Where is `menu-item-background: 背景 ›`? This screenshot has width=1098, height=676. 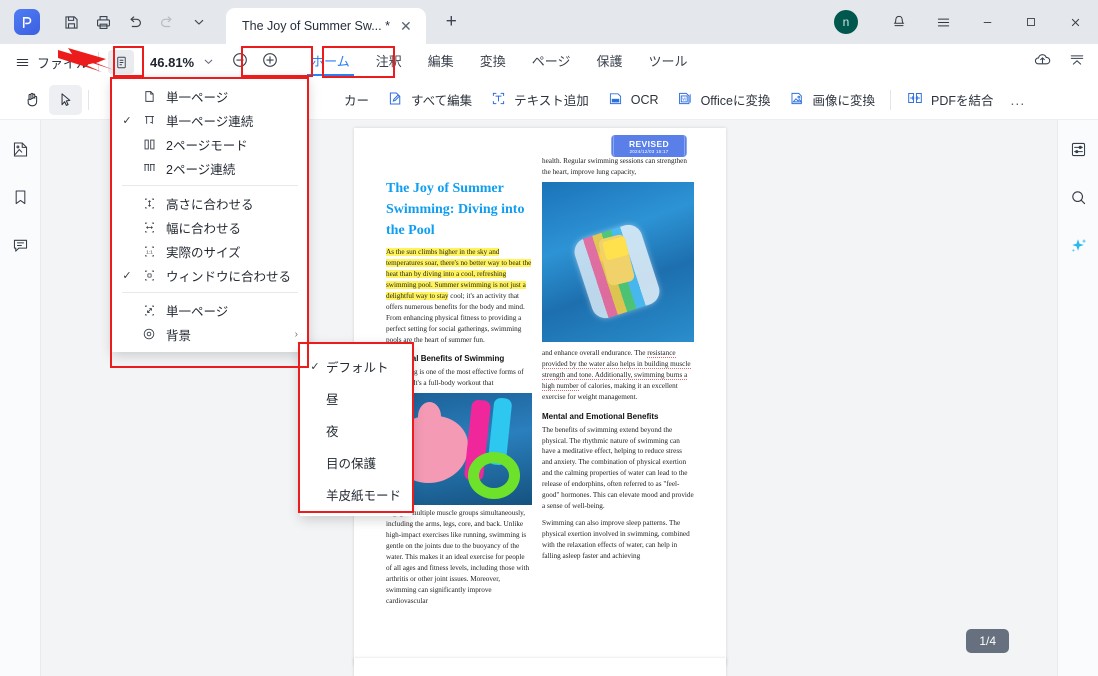
menu-item-background: 背景 › is located at coordinates (210, 334).